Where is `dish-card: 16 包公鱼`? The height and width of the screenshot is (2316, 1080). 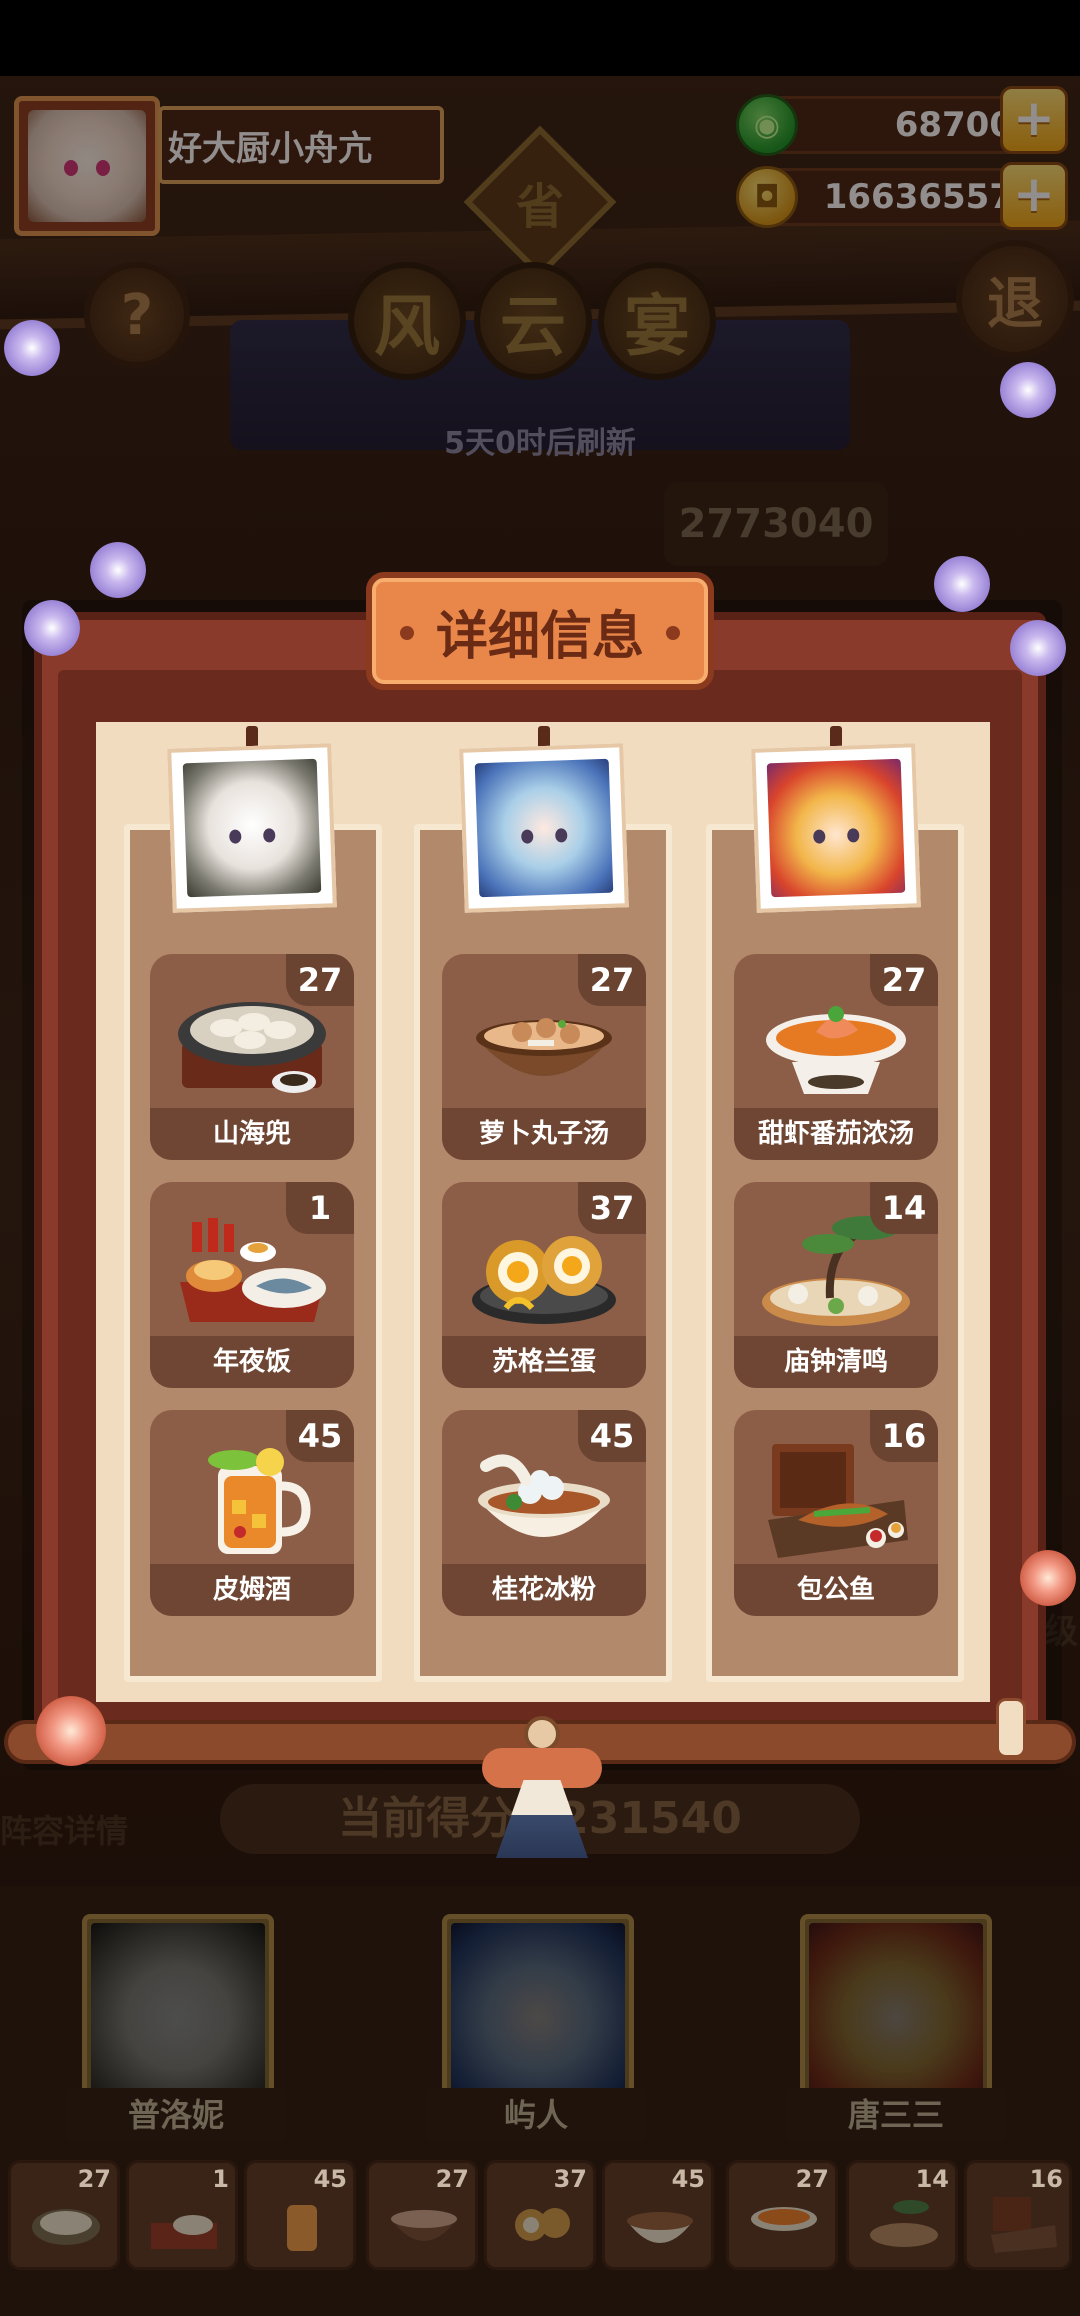 dish-card: 16 包公鱼 is located at coordinates (836, 1513).